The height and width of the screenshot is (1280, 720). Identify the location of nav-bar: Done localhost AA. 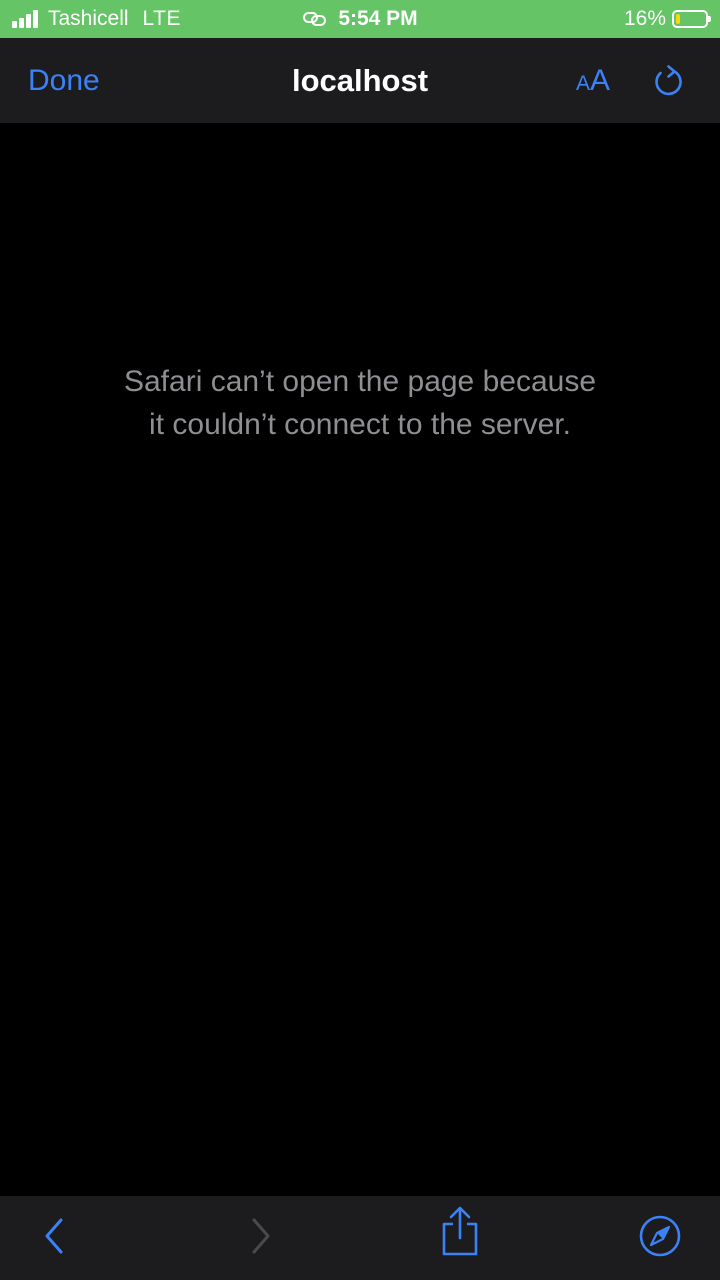
(360, 80).